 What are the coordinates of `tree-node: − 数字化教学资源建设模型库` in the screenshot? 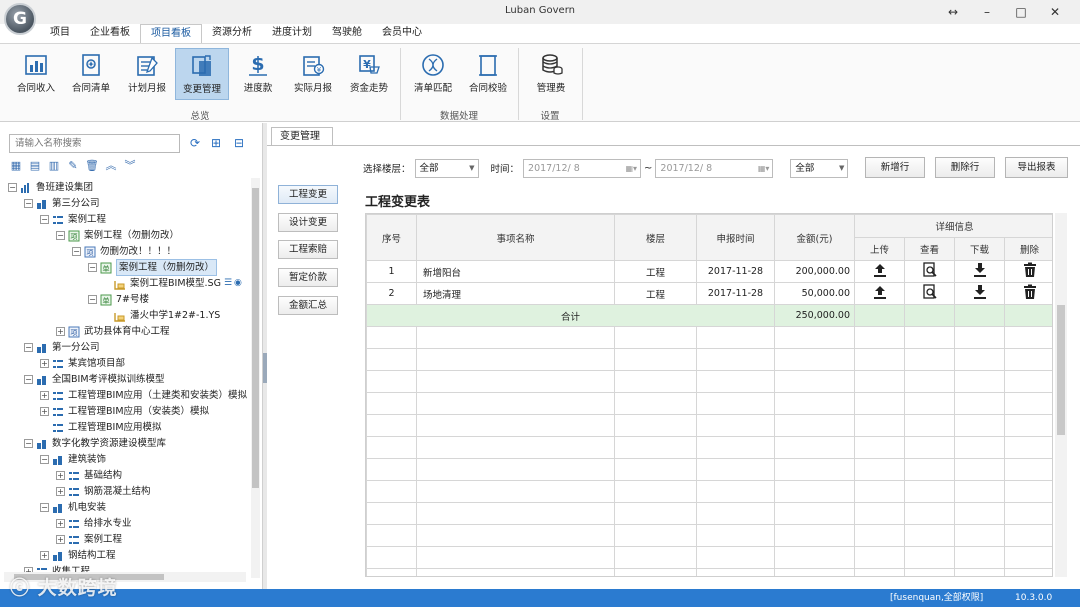 It's located at (95, 443).